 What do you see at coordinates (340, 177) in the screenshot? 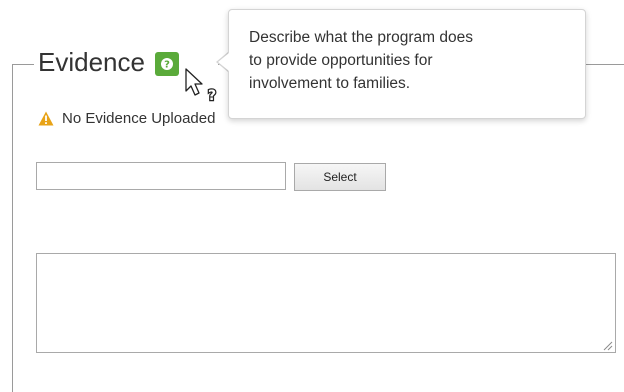
I see `select-file-button: Select` at bounding box center [340, 177].